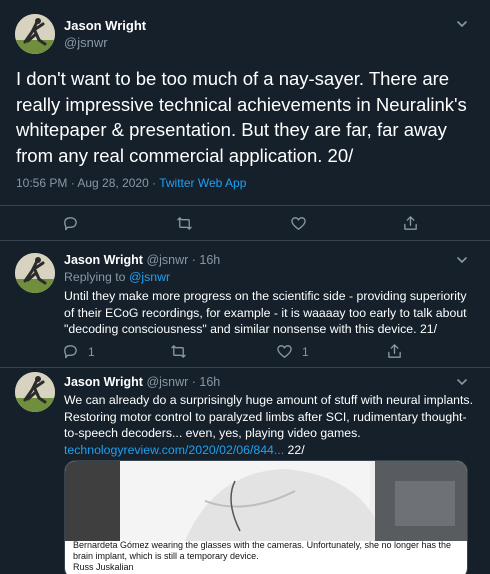 The height and width of the screenshot is (574, 490). I want to click on like-count: 1, so click(305, 351).